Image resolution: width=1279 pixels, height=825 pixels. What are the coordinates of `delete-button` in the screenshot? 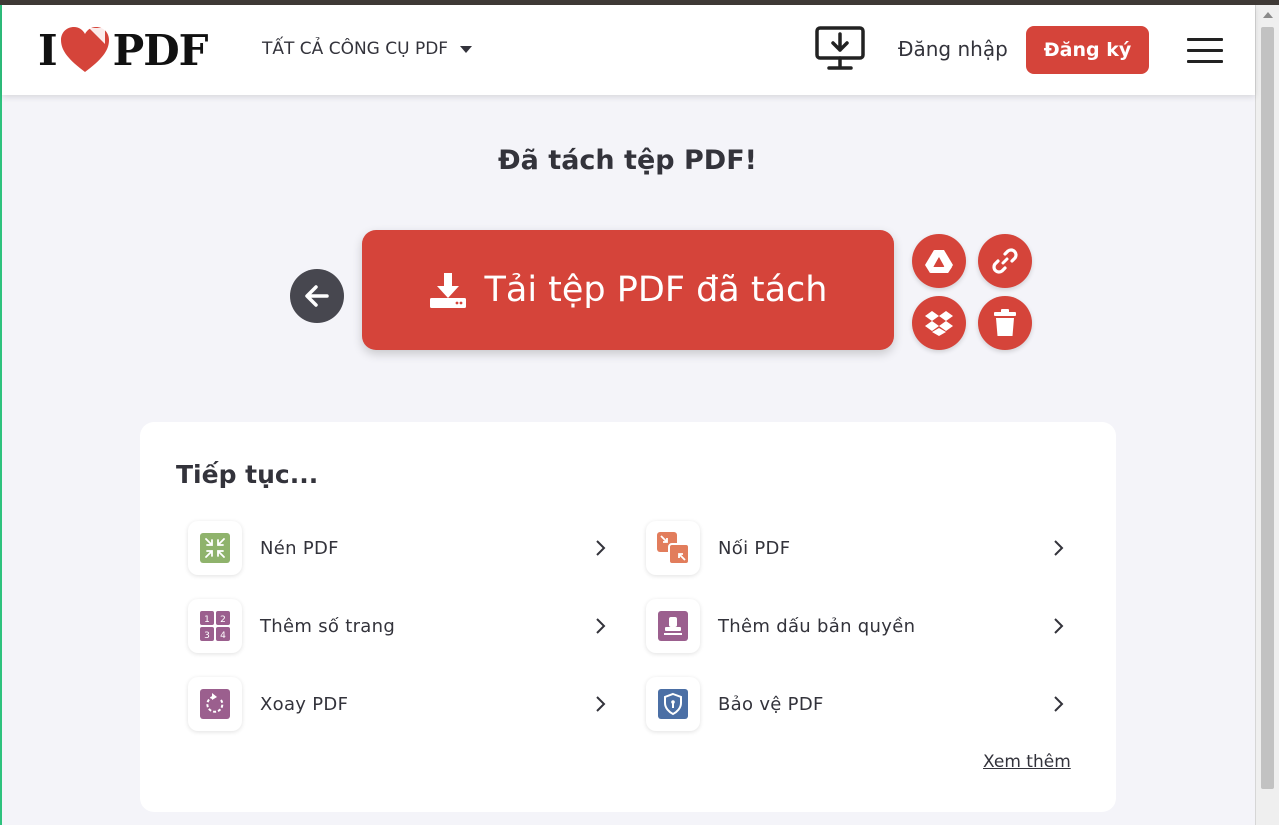 It's located at (1005, 323).